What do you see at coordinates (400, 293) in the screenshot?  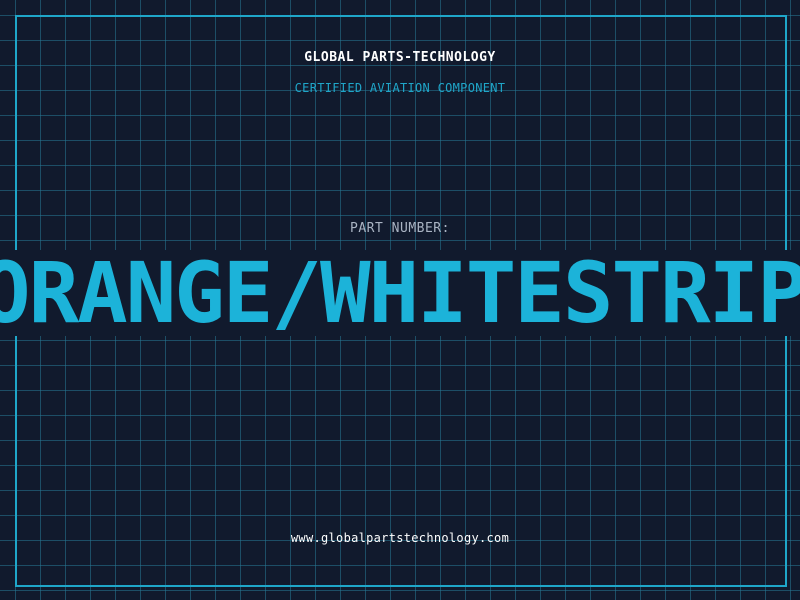 I see `part-number-value: ORANGE/WHITESTRIPE` at bounding box center [400, 293].